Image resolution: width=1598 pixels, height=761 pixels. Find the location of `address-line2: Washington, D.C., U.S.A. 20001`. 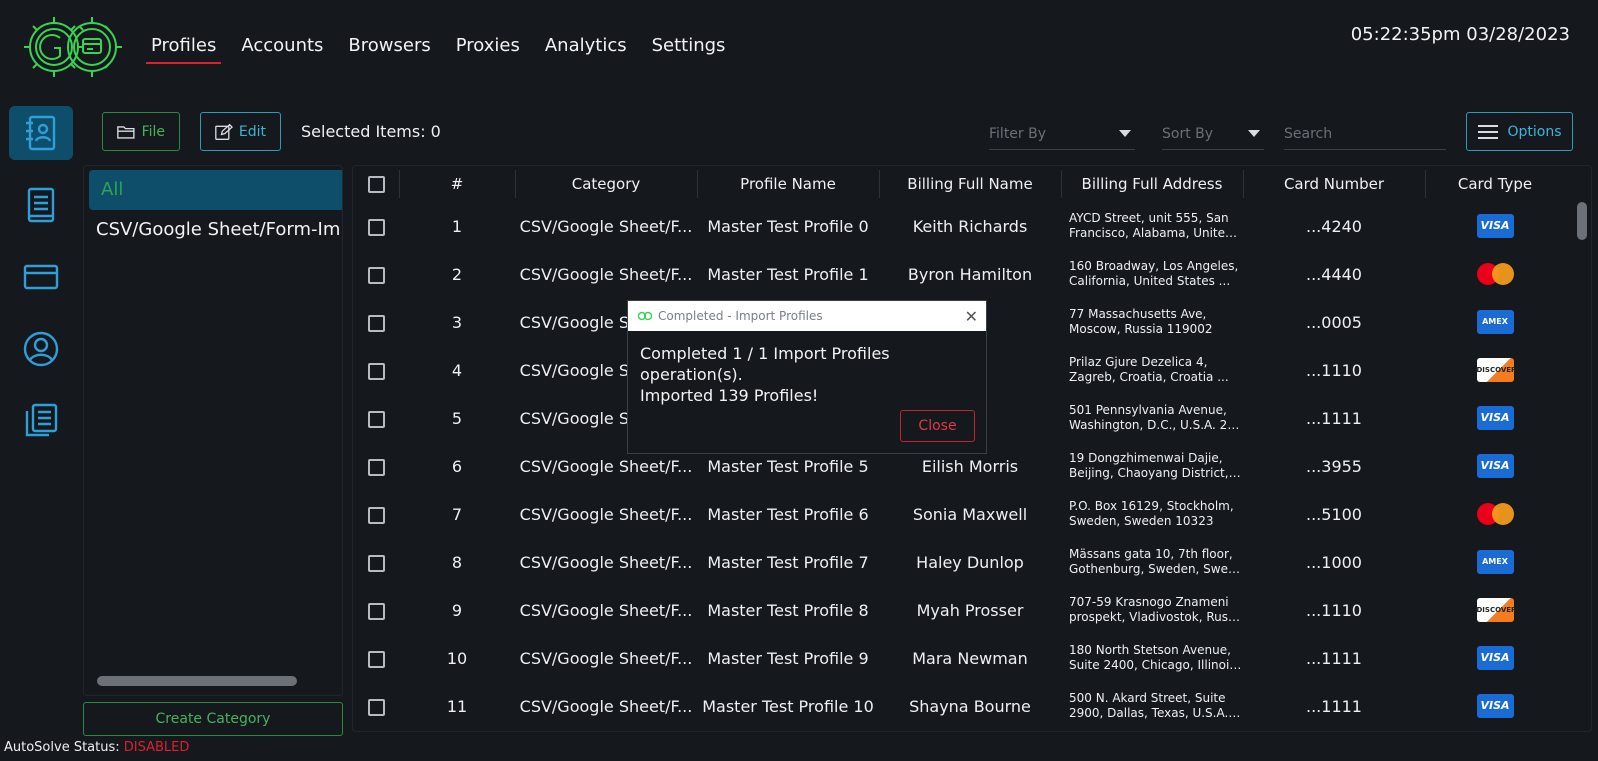

address-line2: Washington, D.C., U.S.A. 20001 is located at coordinates (1156, 425).